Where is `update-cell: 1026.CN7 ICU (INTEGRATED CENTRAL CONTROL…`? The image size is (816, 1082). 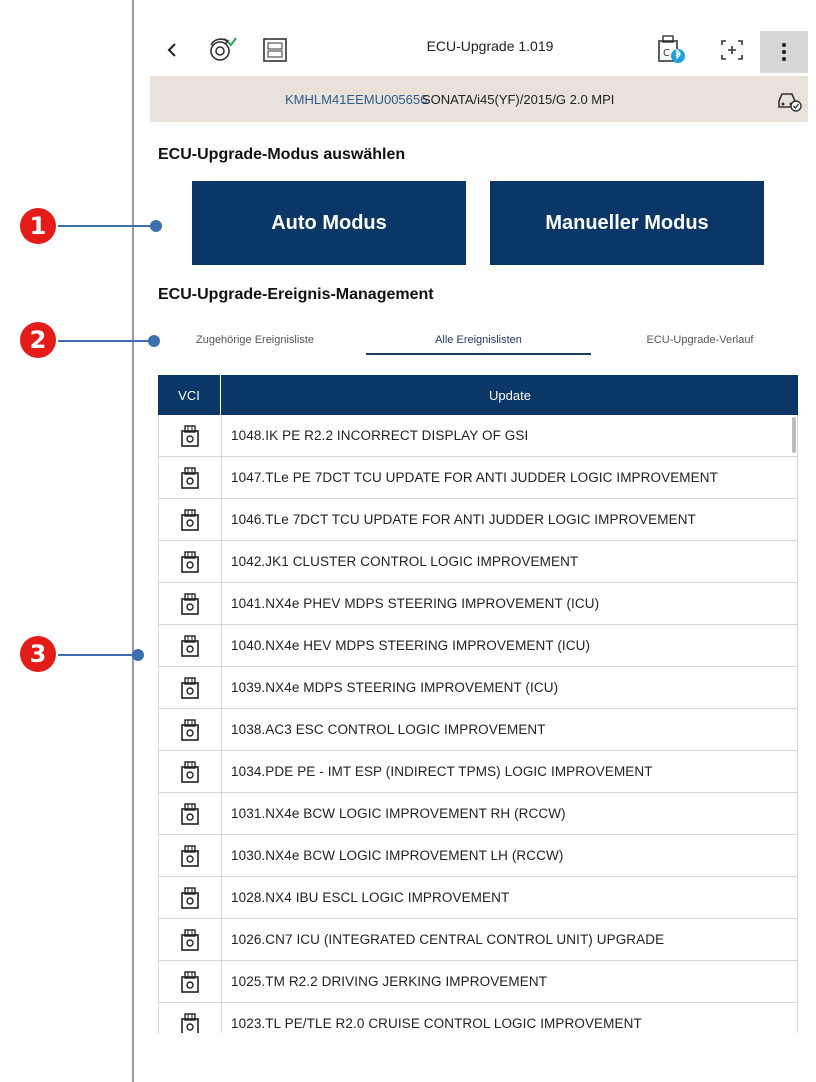 update-cell: 1026.CN7 ICU (INTEGRATED CENTRAL CONTROL… is located at coordinates (448, 939).